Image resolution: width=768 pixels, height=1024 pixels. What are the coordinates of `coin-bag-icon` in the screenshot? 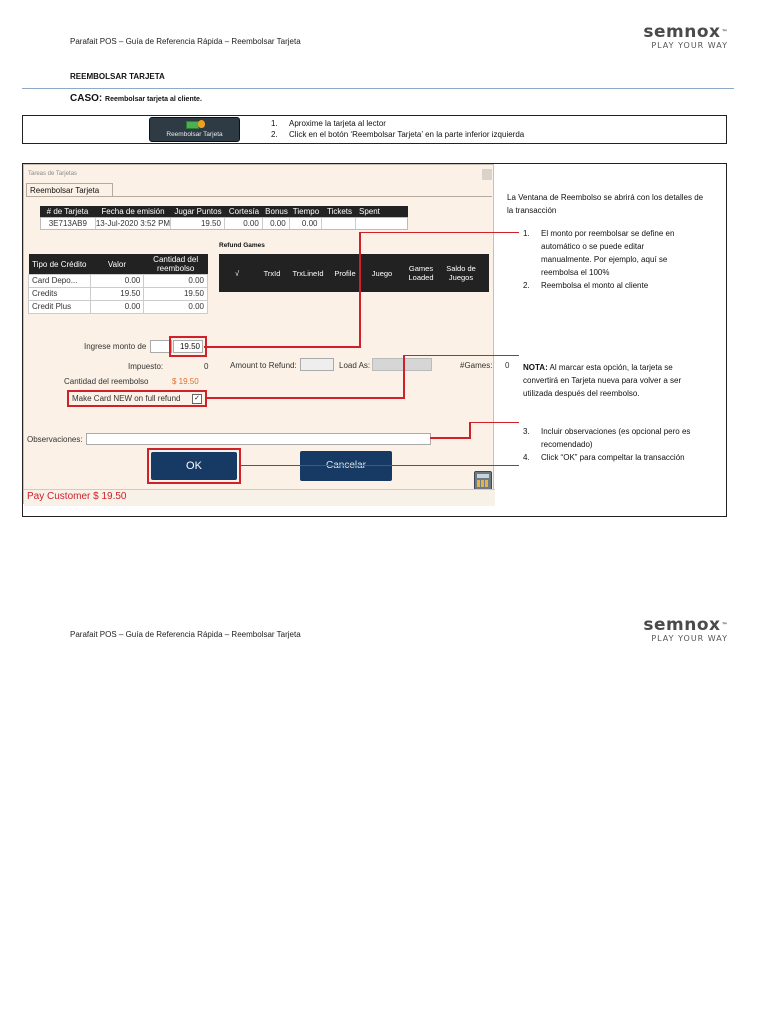 It's located at (201, 124).